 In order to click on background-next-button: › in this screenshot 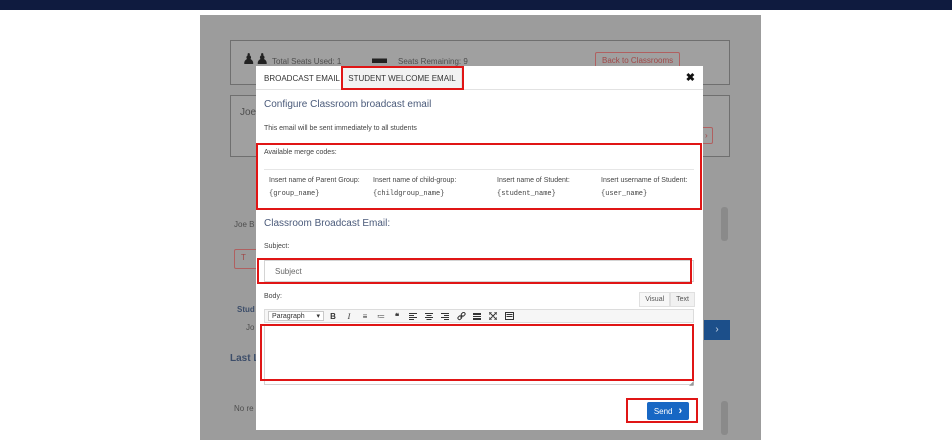, I will do `click(717, 330)`.